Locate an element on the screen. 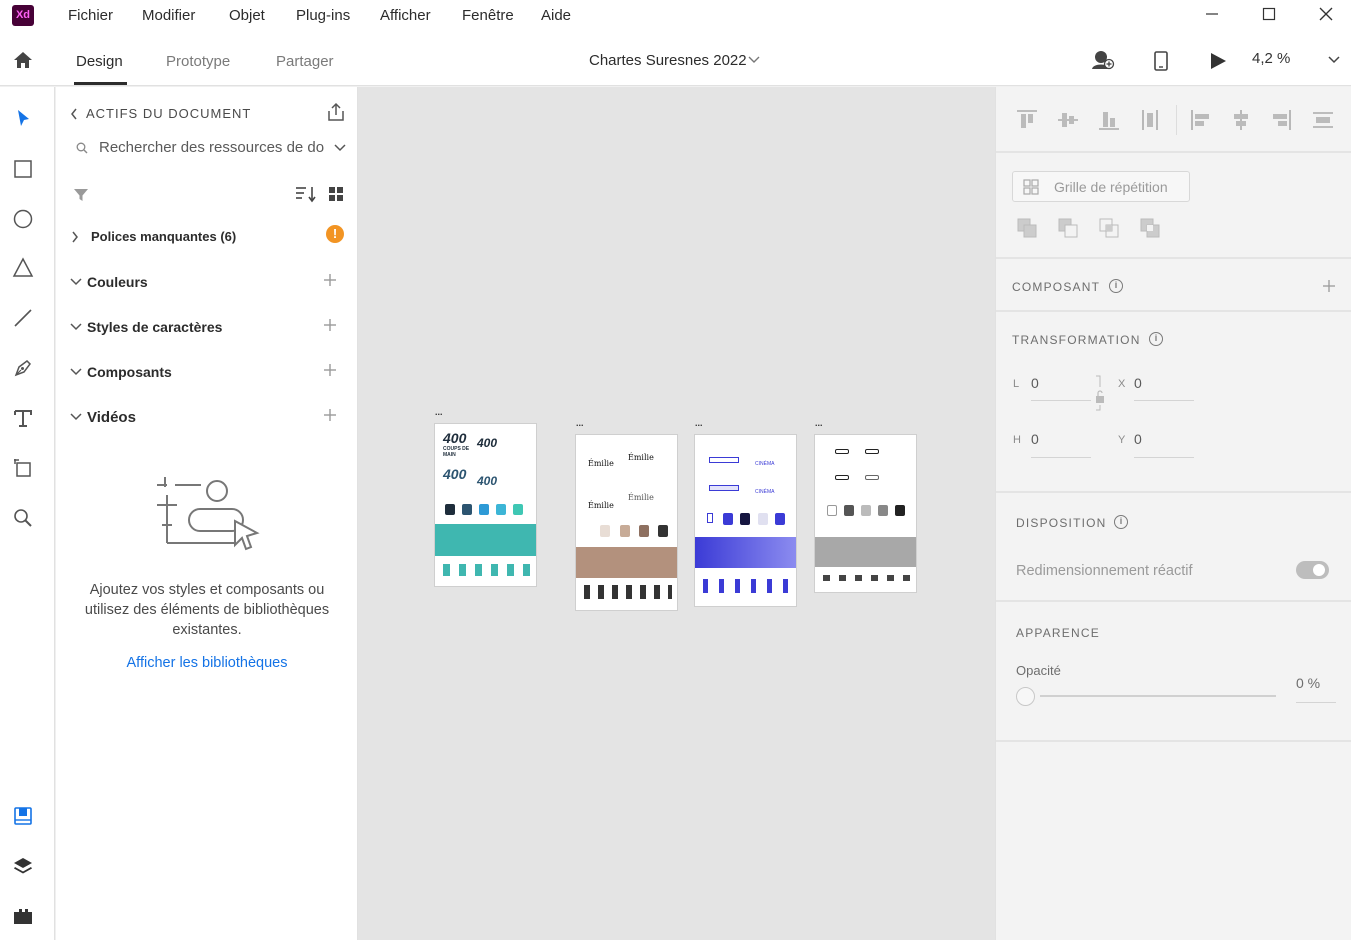 The width and height of the screenshot is (1351, 940). tab-design: Design is located at coordinates (99, 61).